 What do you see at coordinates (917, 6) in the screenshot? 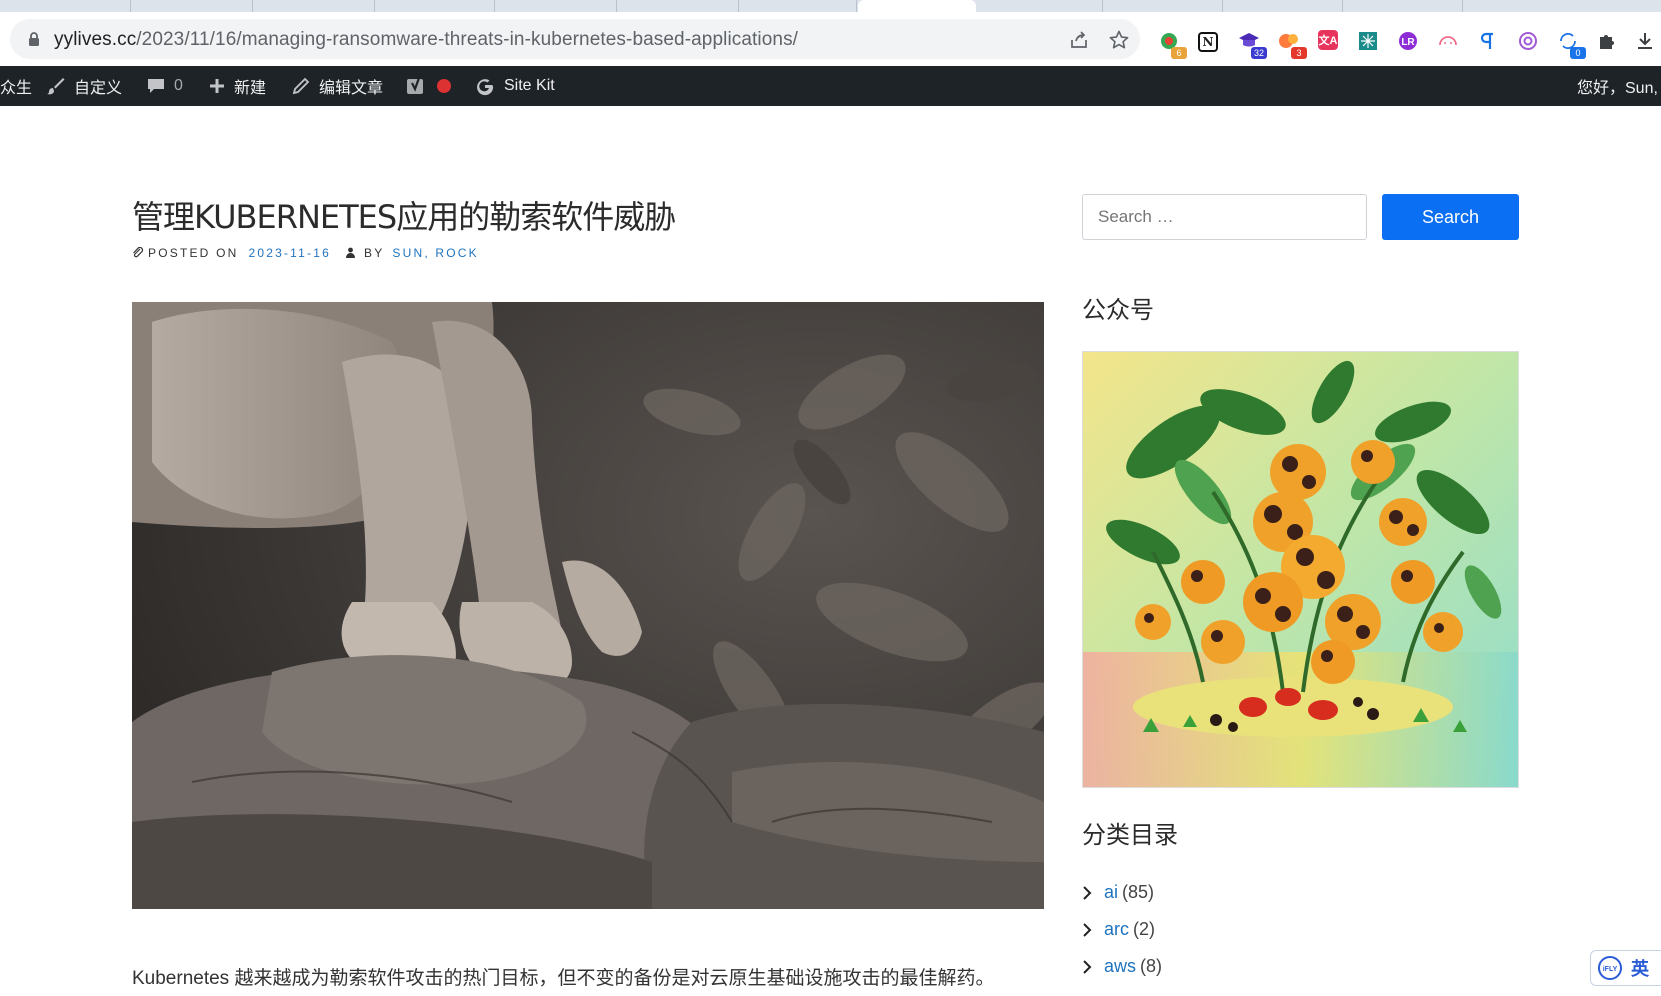
I see `browser-tab-active` at bounding box center [917, 6].